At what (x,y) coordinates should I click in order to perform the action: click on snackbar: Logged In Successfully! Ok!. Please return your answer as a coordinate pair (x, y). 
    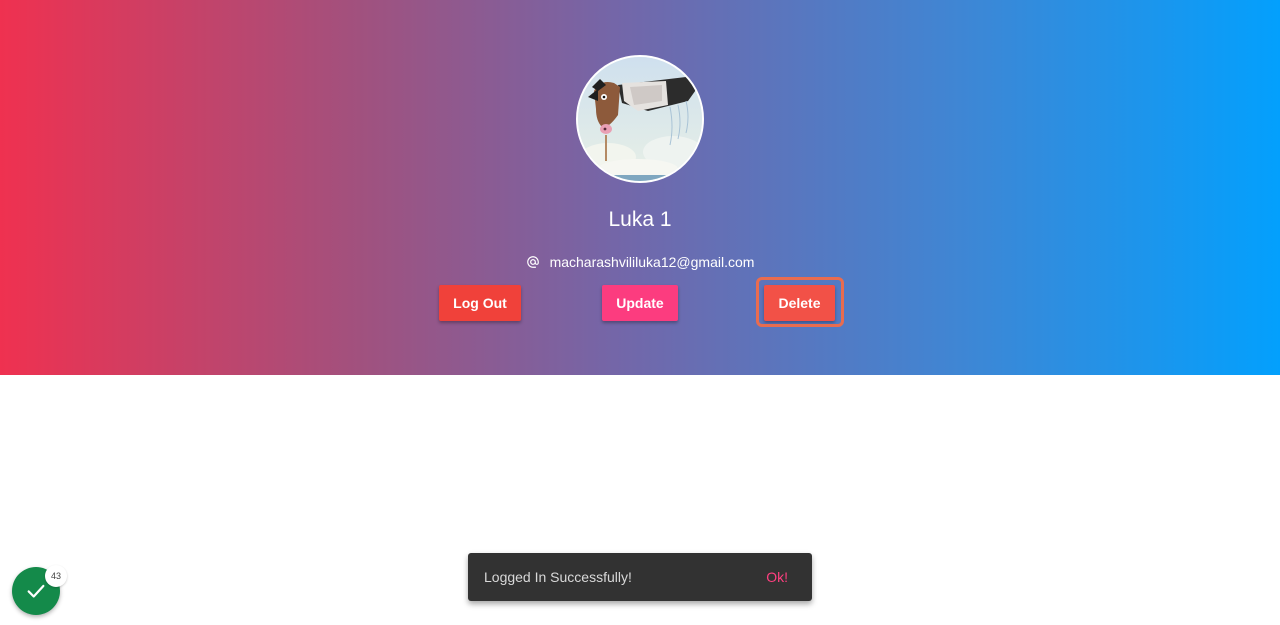
    Looking at the image, I should click on (640, 577).